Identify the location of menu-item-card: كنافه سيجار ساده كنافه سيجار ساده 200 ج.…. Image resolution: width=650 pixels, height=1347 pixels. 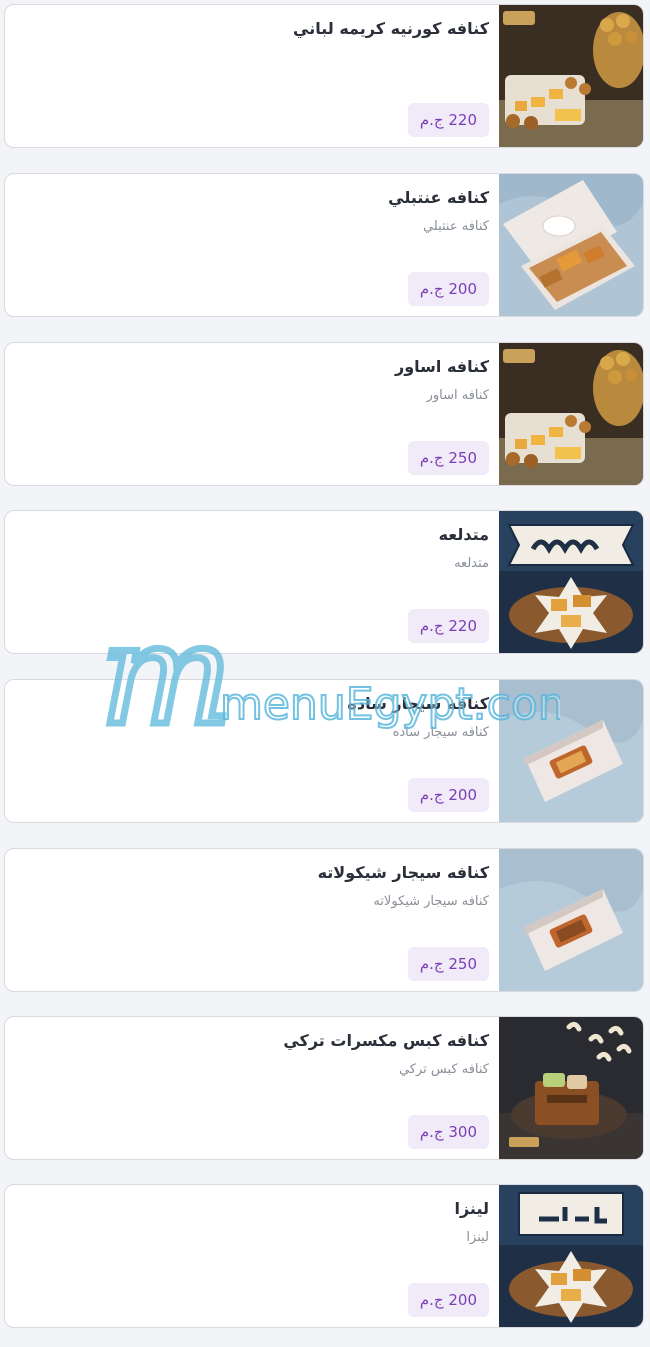
(324, 751).